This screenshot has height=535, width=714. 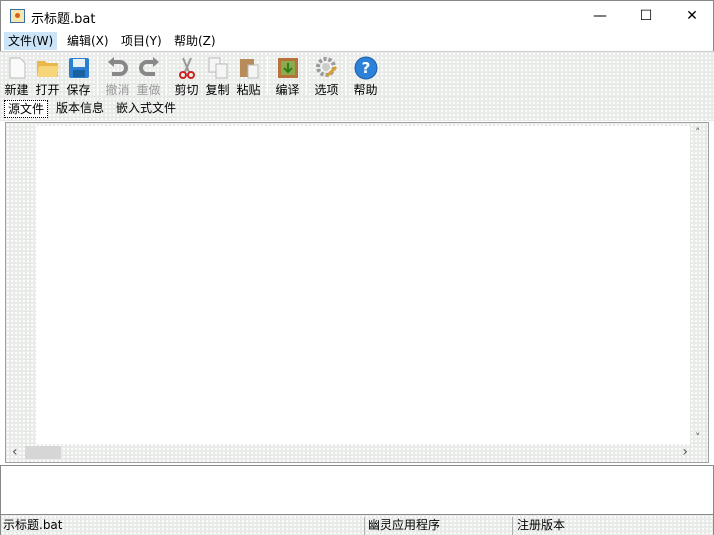 I want to click on menu-help: 帮助(Z), so click(x=195, y=41).